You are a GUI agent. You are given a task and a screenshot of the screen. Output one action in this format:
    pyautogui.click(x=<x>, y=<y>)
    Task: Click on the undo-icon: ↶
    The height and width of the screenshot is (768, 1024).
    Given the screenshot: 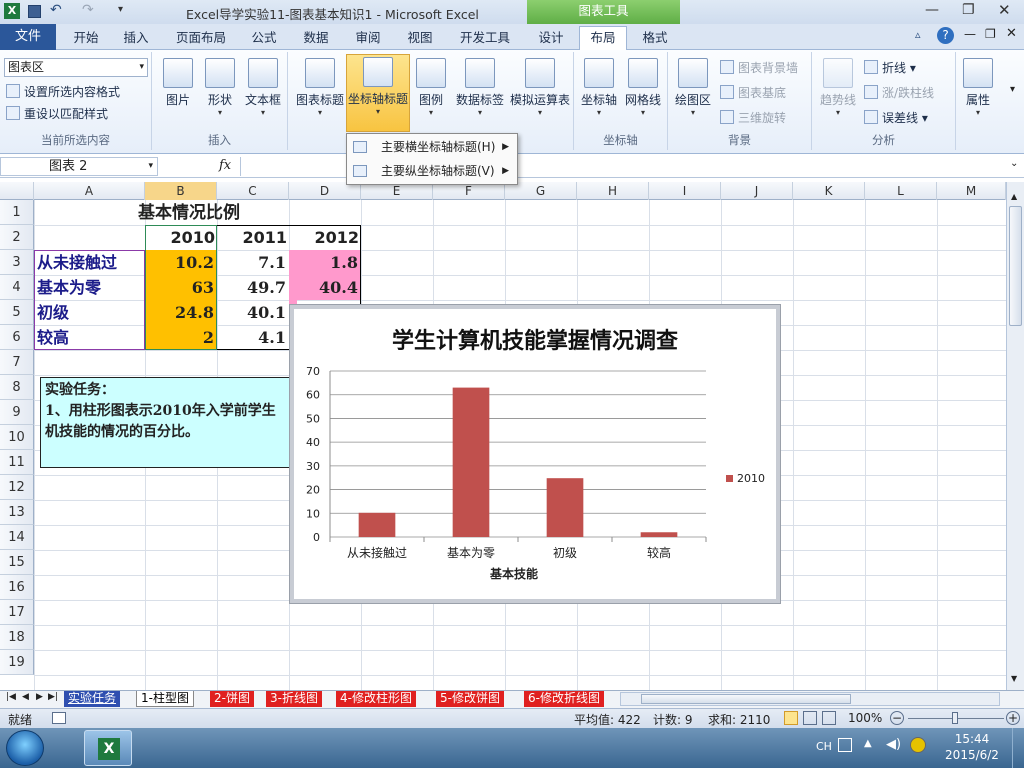 What is the action you would take?
    pyautogui.click(x=56, y=10)
    